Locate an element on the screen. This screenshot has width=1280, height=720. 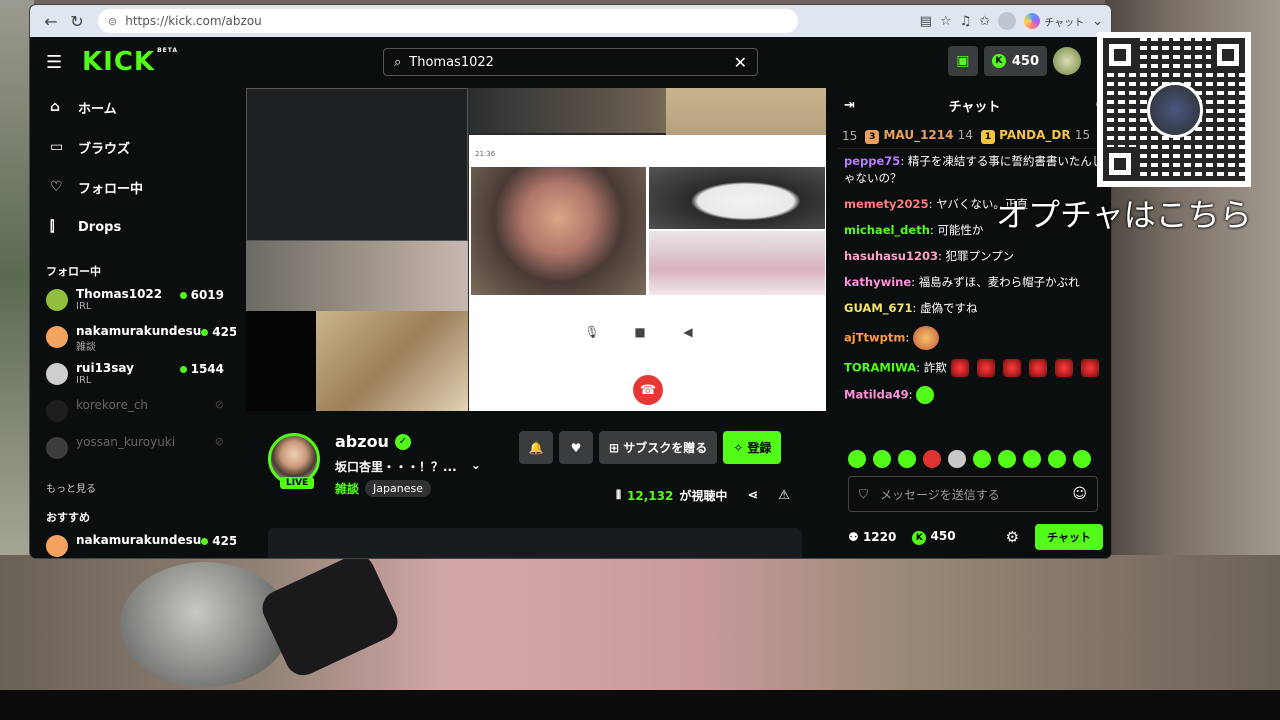
followers-stat: ⚉ 1220 is located at coordinates (872, 537).